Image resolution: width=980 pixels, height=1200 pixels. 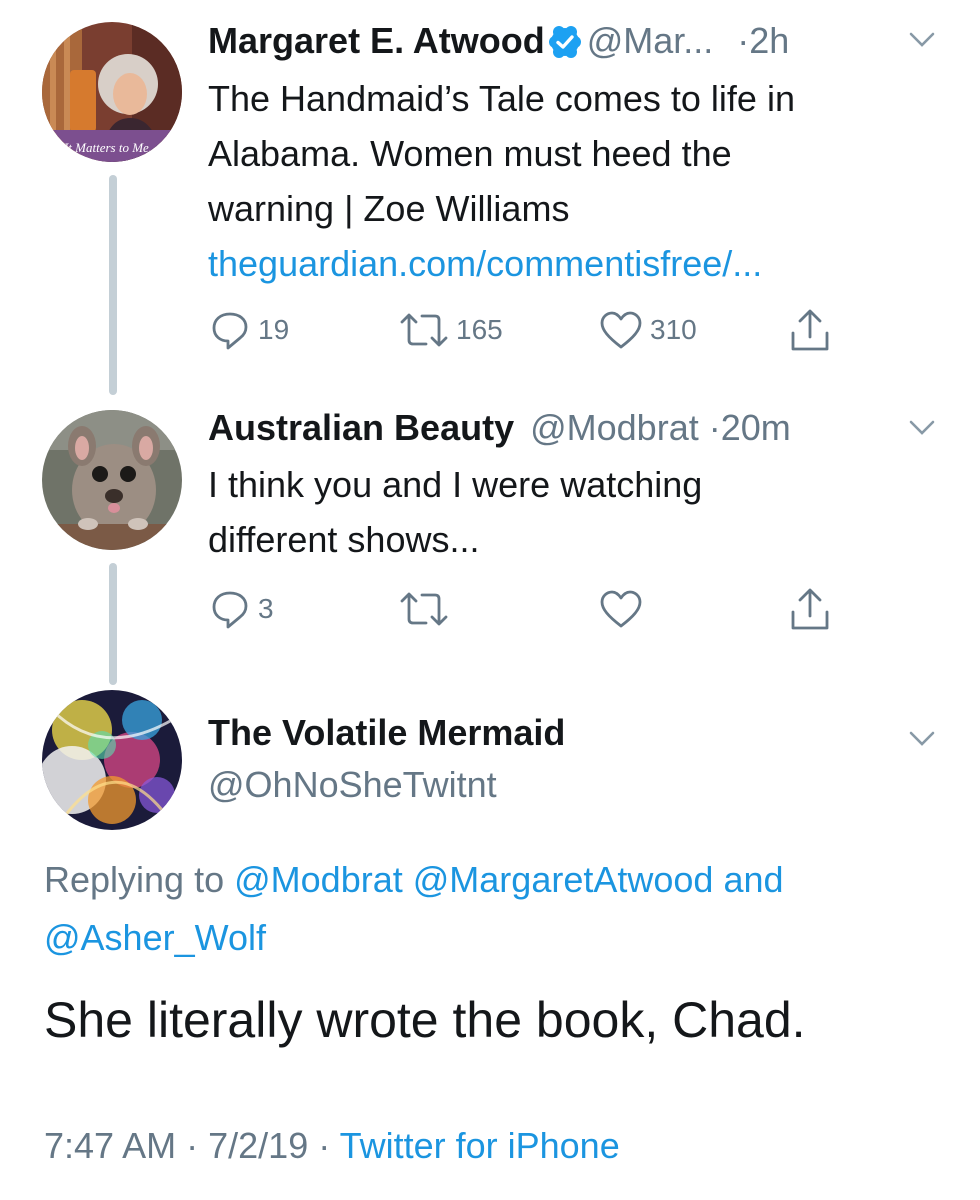 What do you see at coordinates (332, 1146) in the screenshot?
I see `tweet-meta: 7:47 AM · 7/2/19 · Twitter for iPhone` at bounding box center [332, 1146].